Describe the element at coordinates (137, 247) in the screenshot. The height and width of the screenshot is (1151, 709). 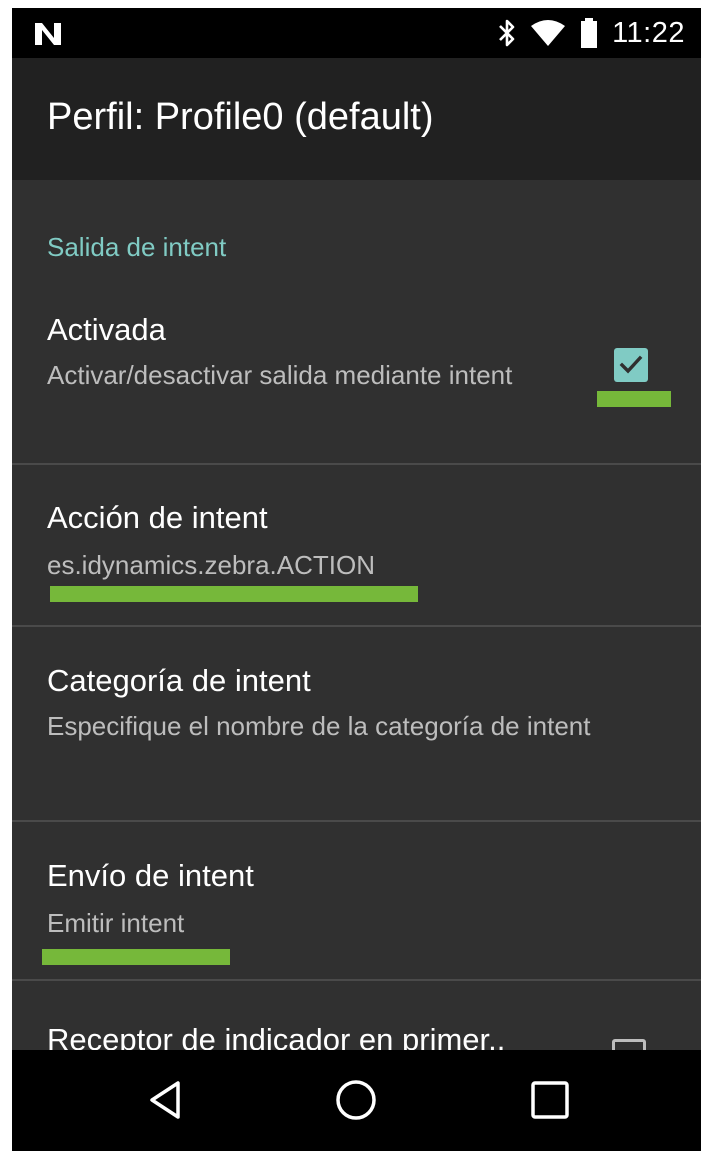
I see `section-header: Salida de intent` at that location.